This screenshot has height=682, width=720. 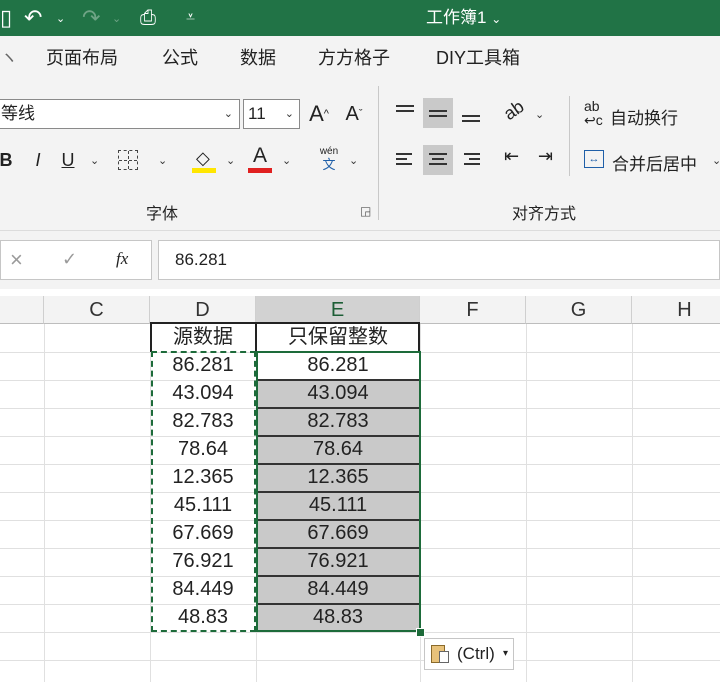 I want to click on formula-input: 86.281, so click(x=439, y=260).